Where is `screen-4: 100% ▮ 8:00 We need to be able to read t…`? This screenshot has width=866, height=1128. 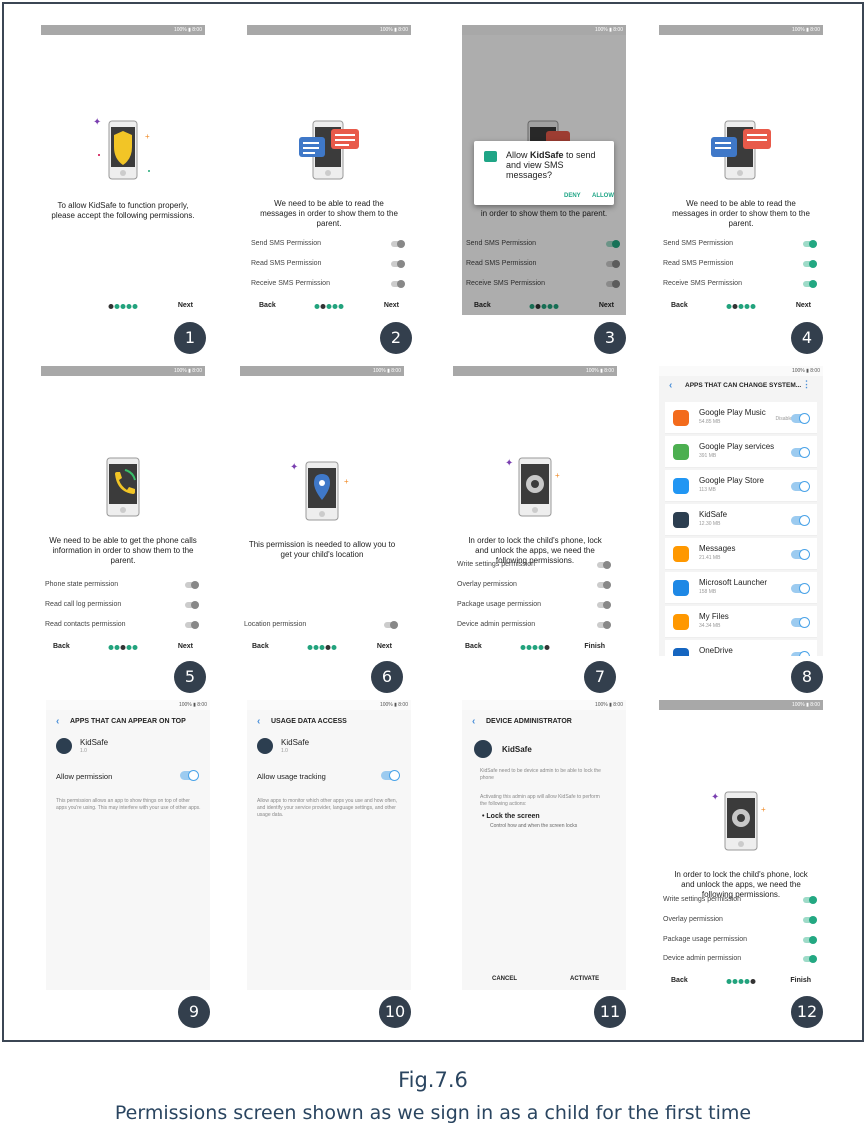 screen-4: 100% ▮ 8:00 We need to be able to read t… is located at coordinates (741, 170).